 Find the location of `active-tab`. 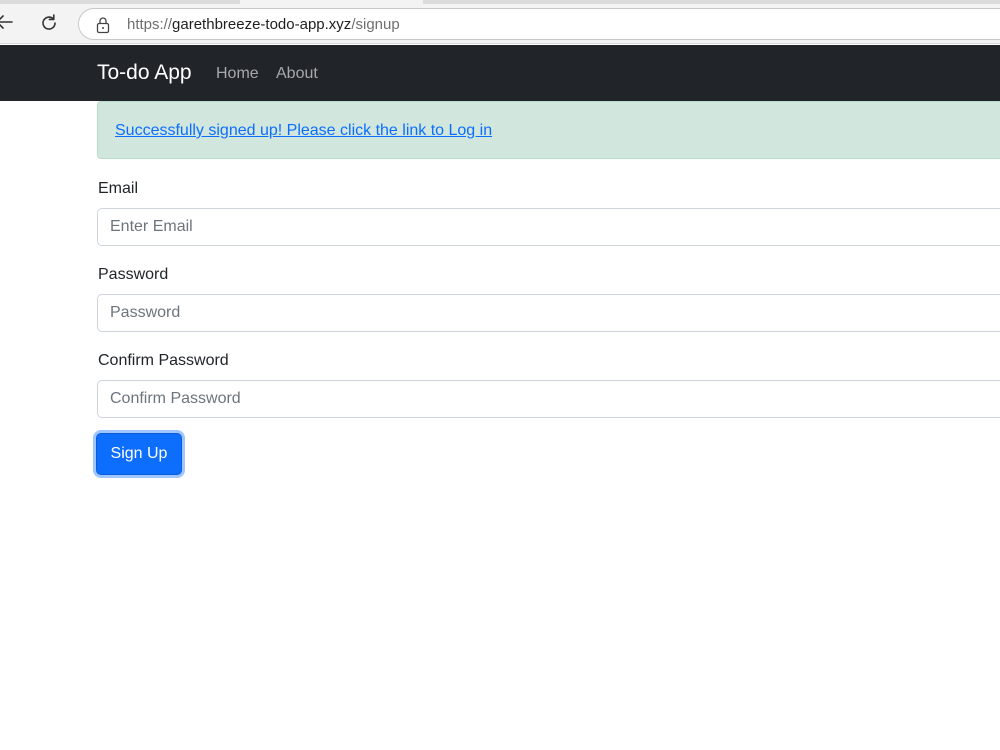

active-tab is located at coordinates (331, 2).